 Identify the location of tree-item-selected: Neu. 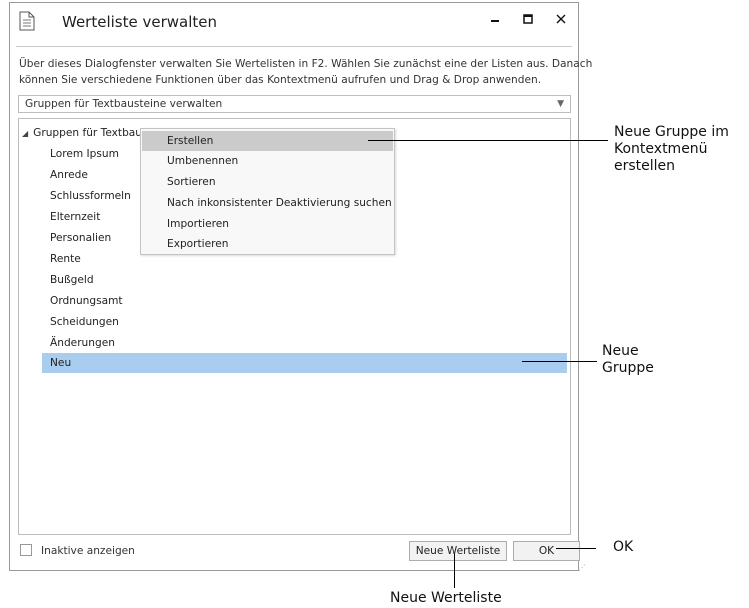
(304, 363).